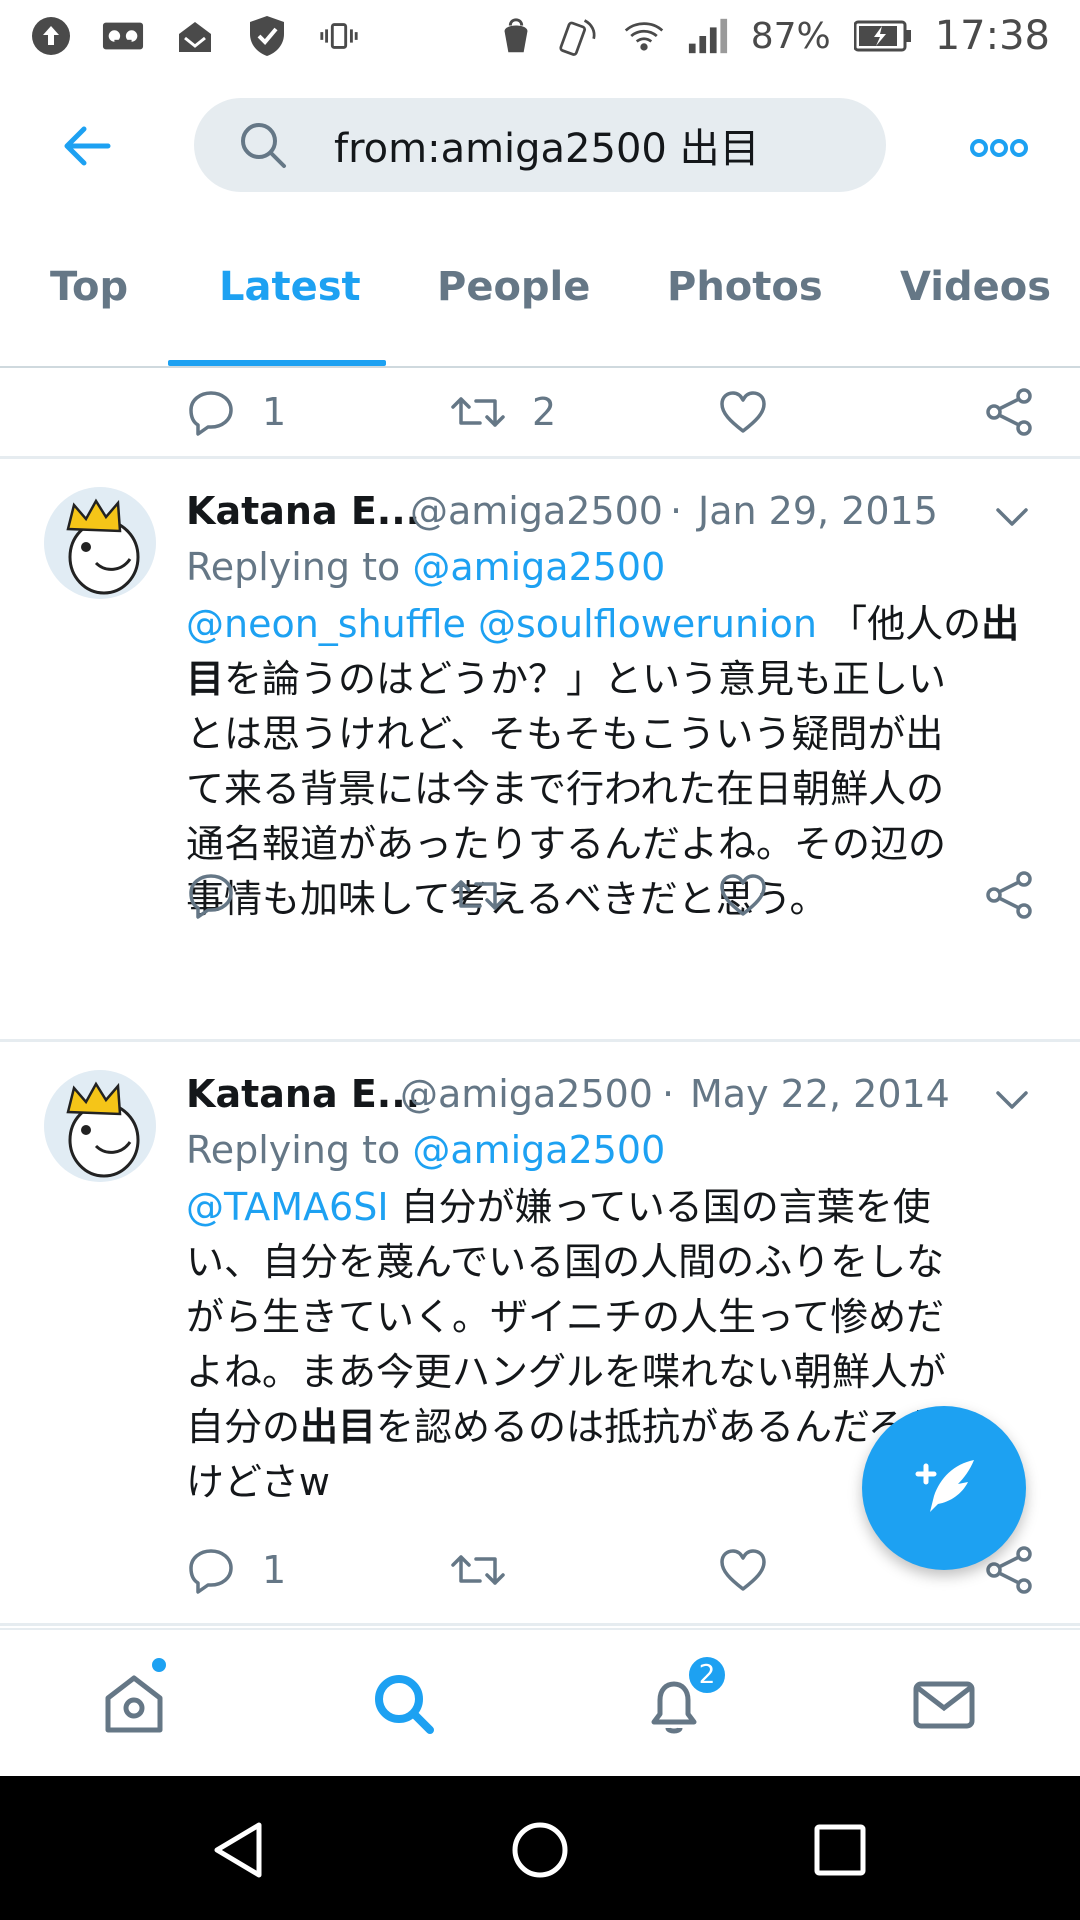 The image size is (1080, 1920). I want to click on tweet-text-segment: 自分の, so click(243, 1427).